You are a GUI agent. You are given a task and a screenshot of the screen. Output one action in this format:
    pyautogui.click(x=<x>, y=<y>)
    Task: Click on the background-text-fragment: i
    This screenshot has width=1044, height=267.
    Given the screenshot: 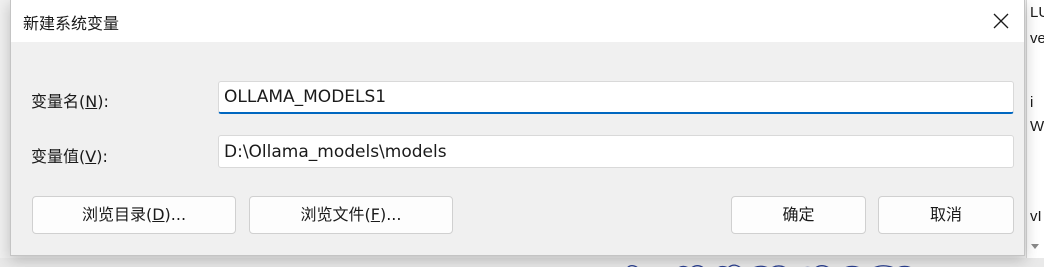 What is the action you would take?
    pyautogui.click(x=1032, y=102)
    